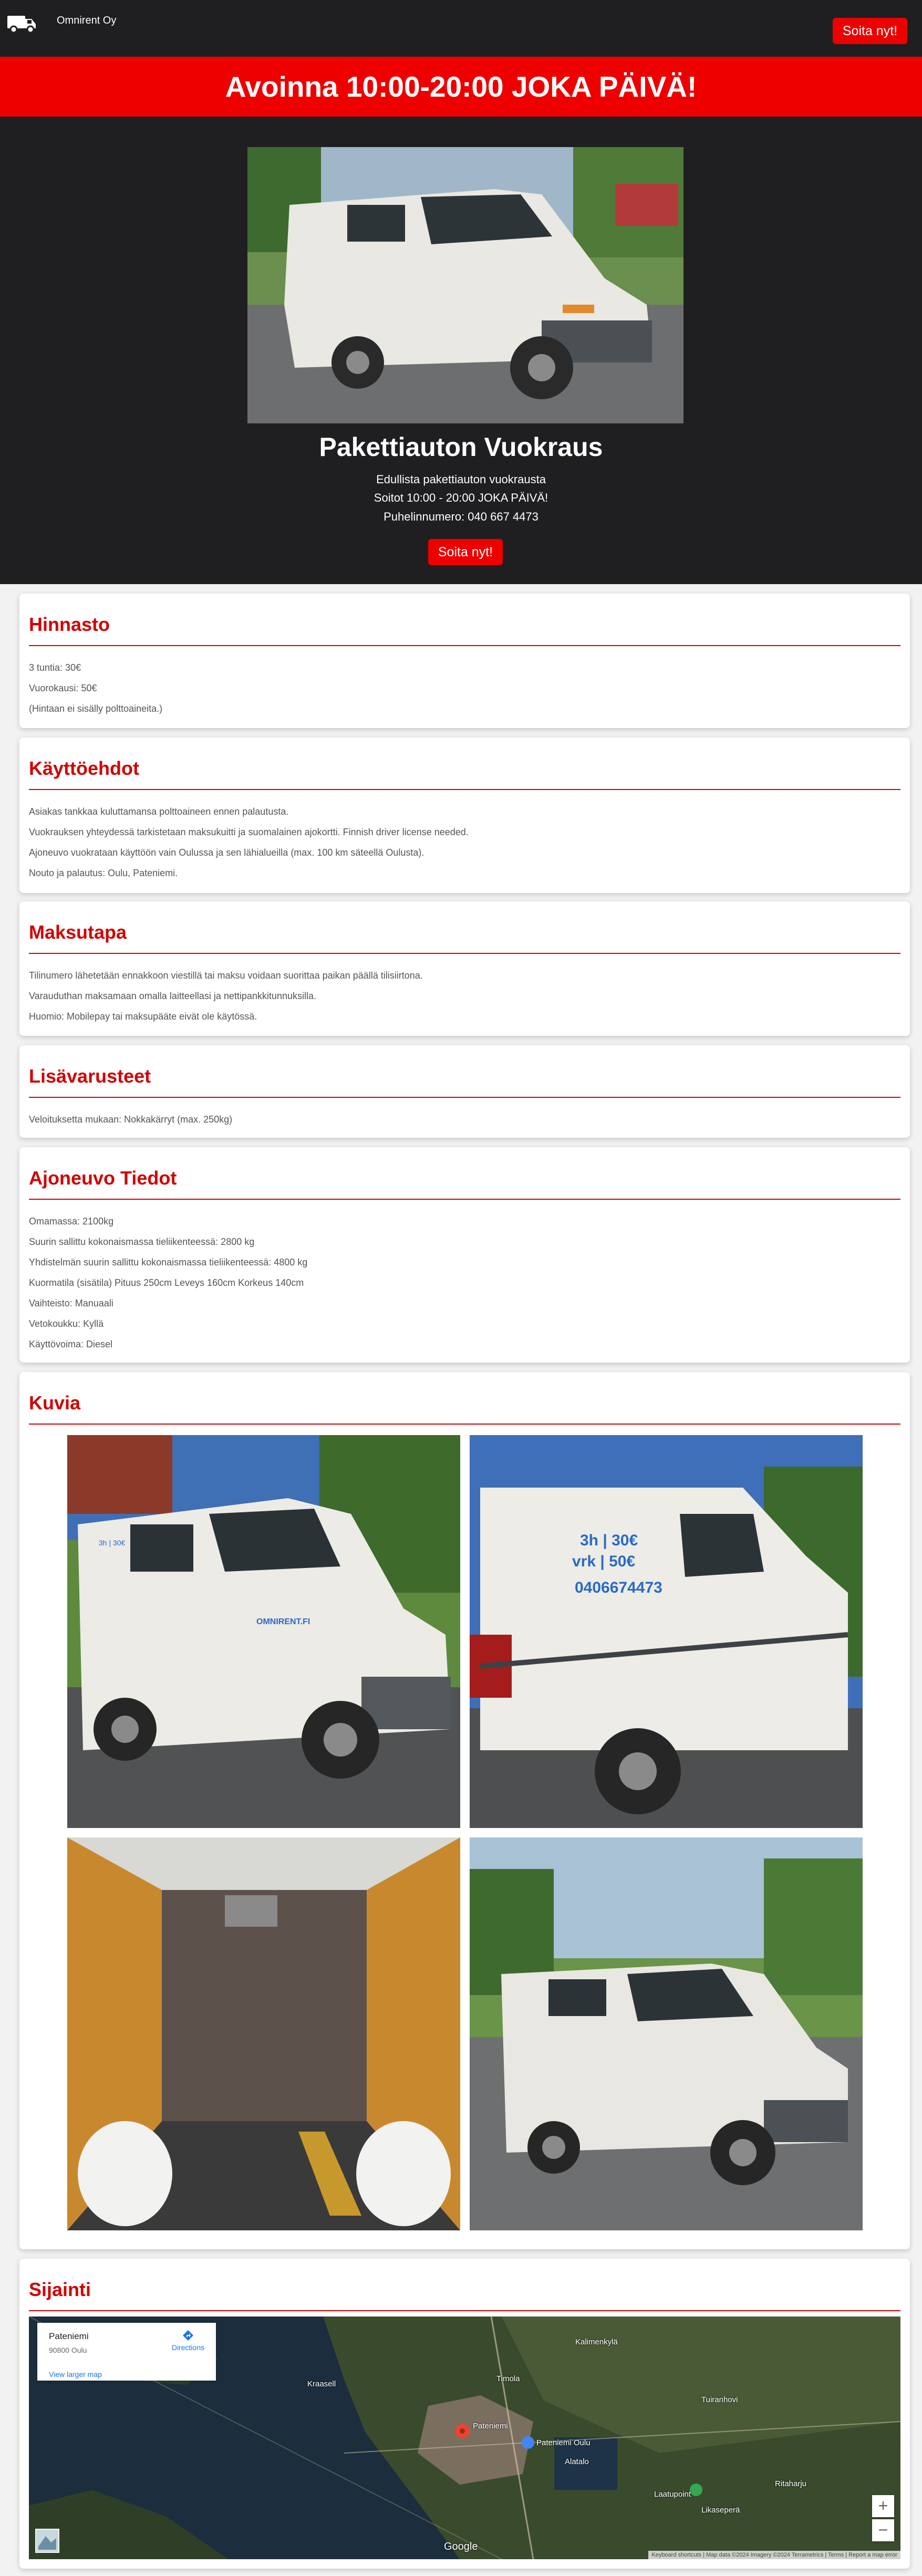 The image size is (922, 2576). Describe the element at coordinates (71, 1221) in the screenshot. I see `vehicle-spec: Omamassa: 2100kg` at that location.